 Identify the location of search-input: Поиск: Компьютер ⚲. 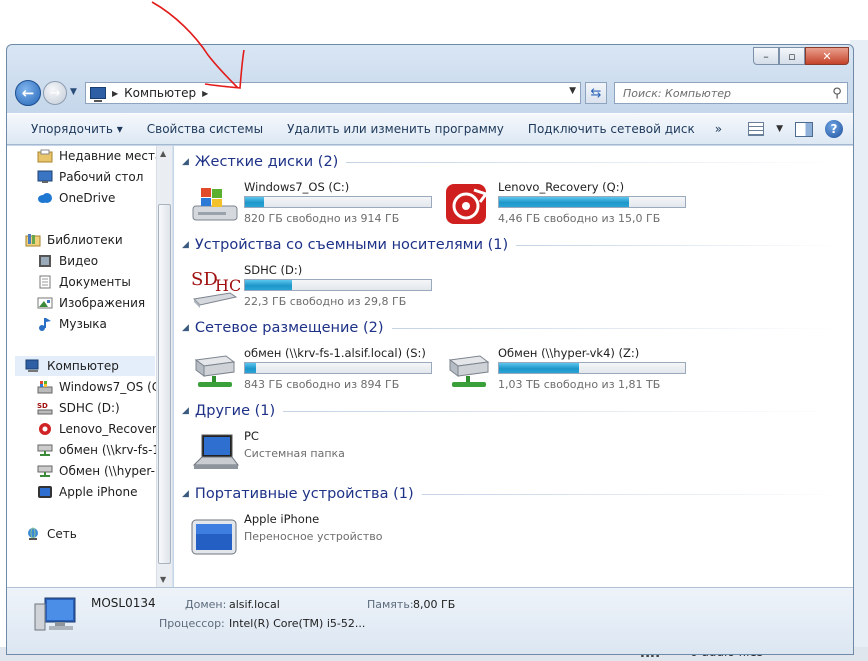
(731, 93).